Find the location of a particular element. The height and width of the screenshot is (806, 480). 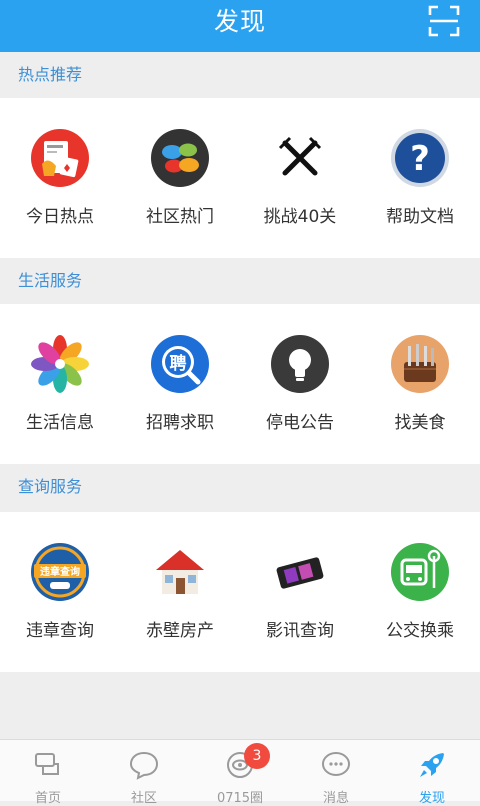

tab-label: 首页 is located at coordinates (47, 798).